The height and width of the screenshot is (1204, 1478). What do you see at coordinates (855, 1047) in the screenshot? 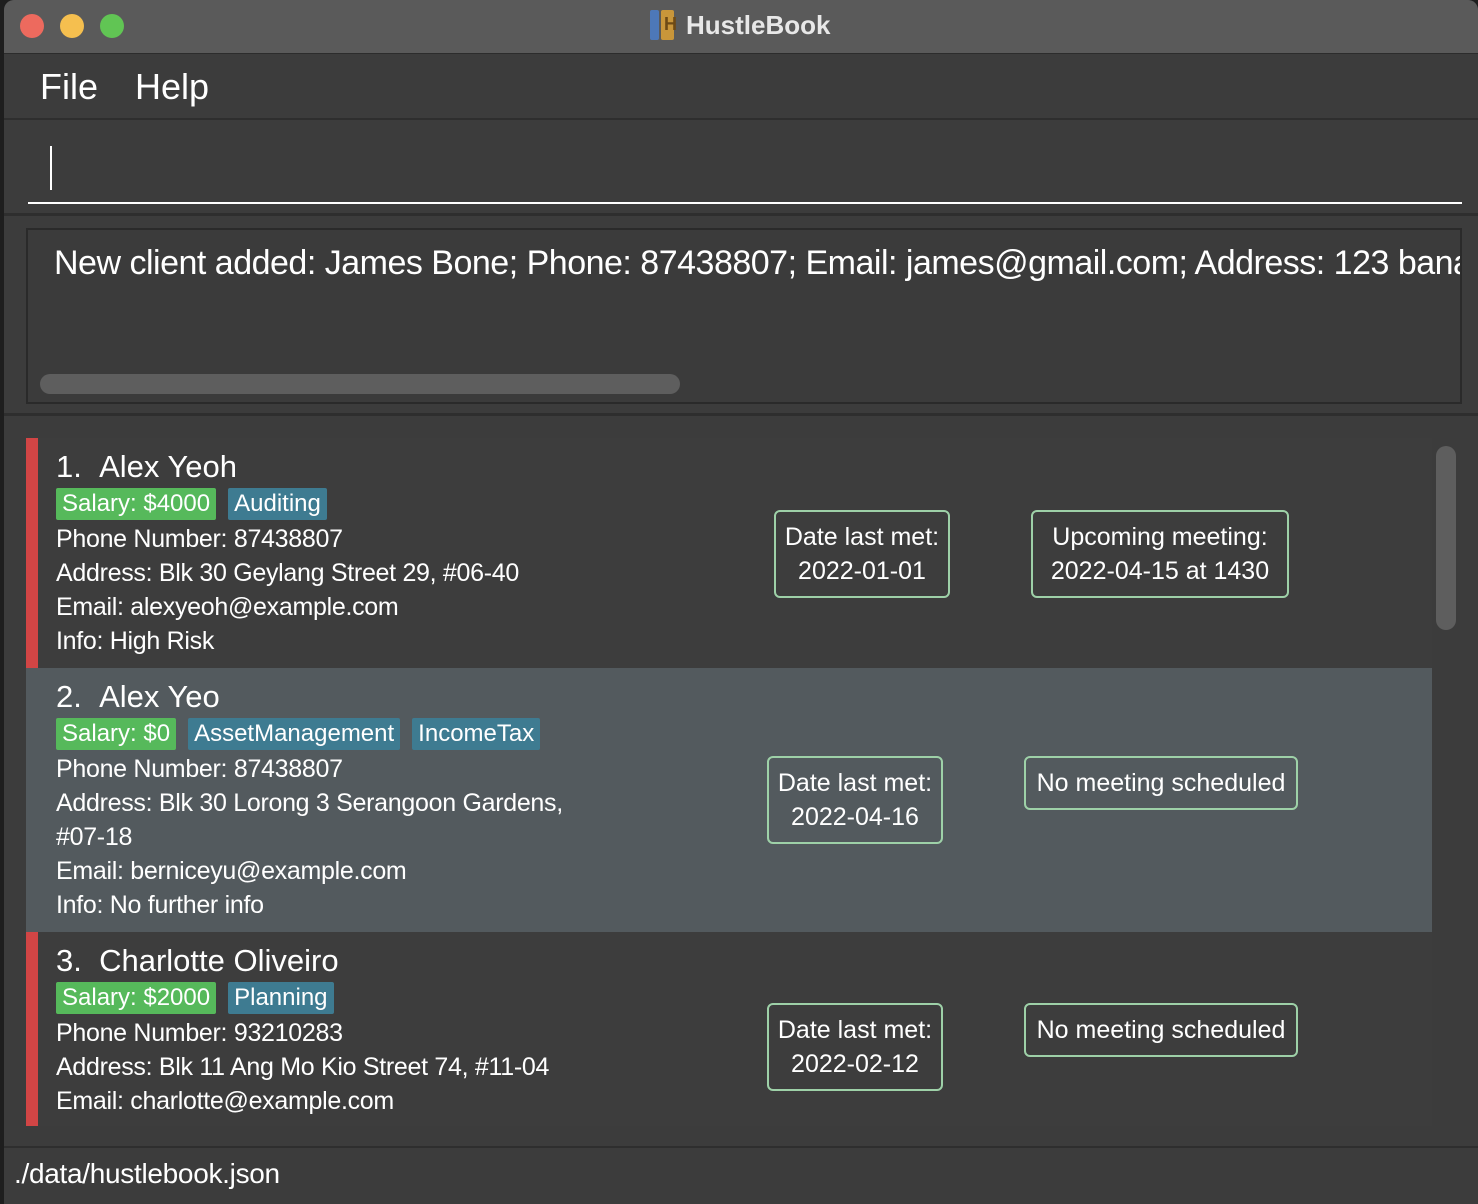
I see `date-last-met-box: Date last met: 2022-02-12` at bounding box center [855, 1047].